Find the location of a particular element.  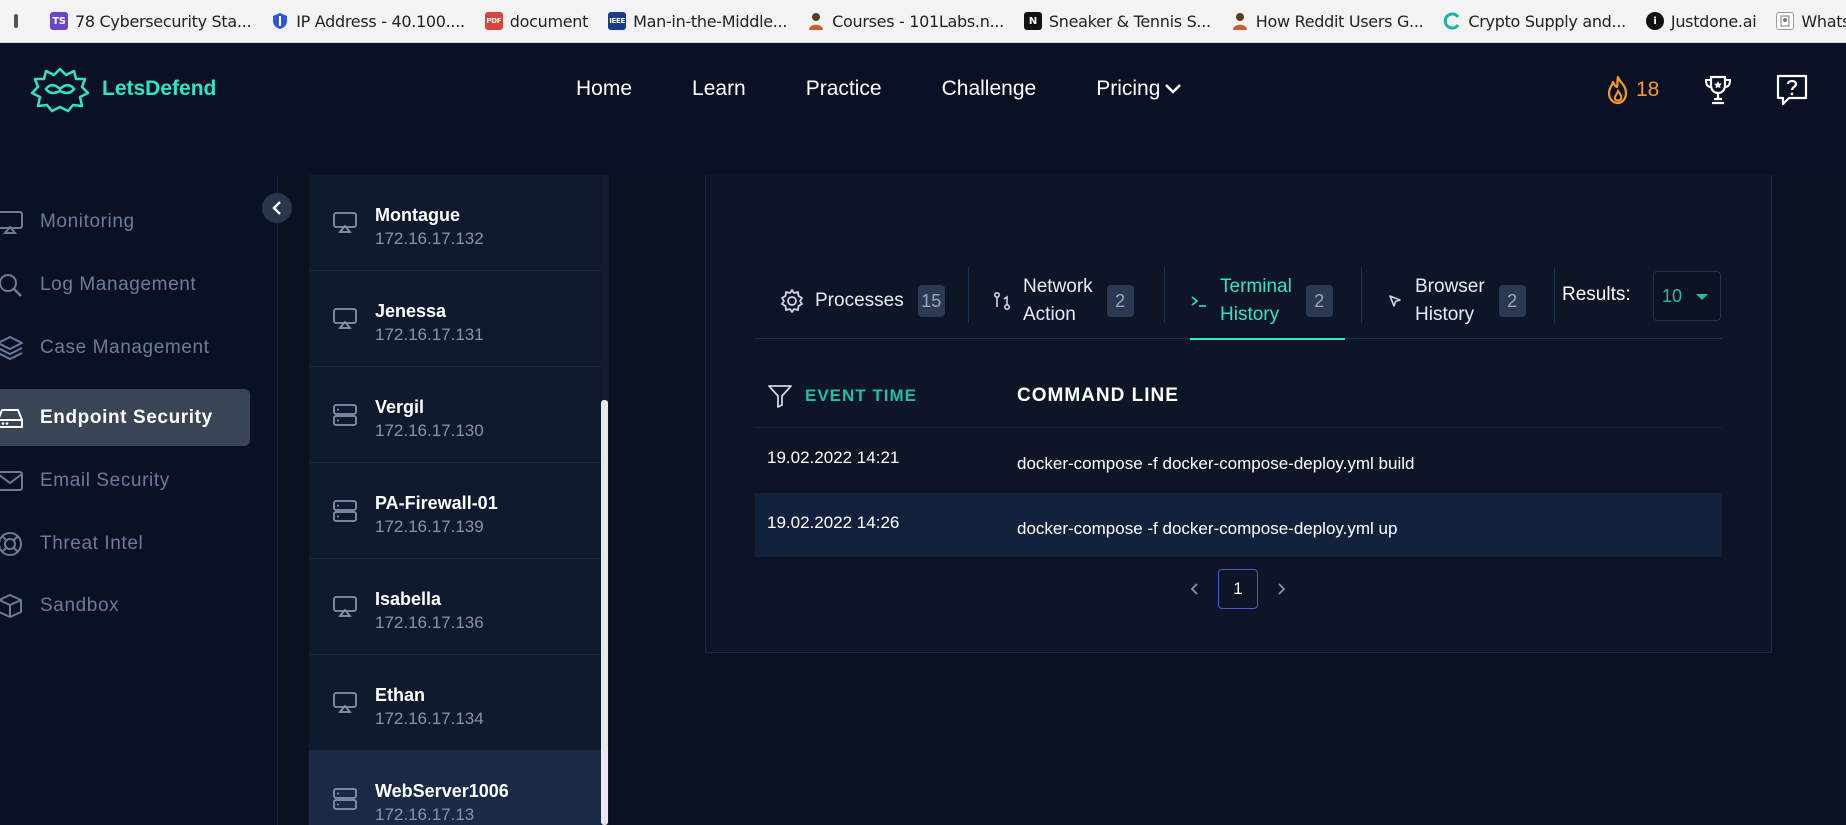

brand-name: LetsDefend is located at coordinates (159, 88).